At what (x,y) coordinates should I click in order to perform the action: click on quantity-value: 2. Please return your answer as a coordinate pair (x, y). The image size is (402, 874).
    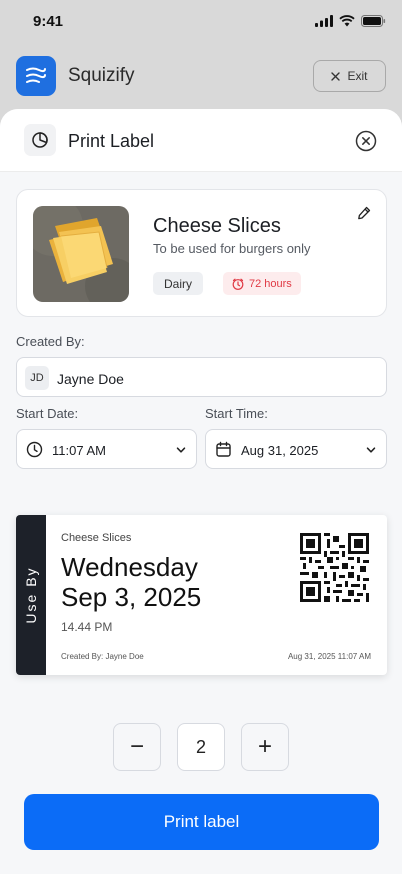
    Looking at the image, I should click on (201, 747).